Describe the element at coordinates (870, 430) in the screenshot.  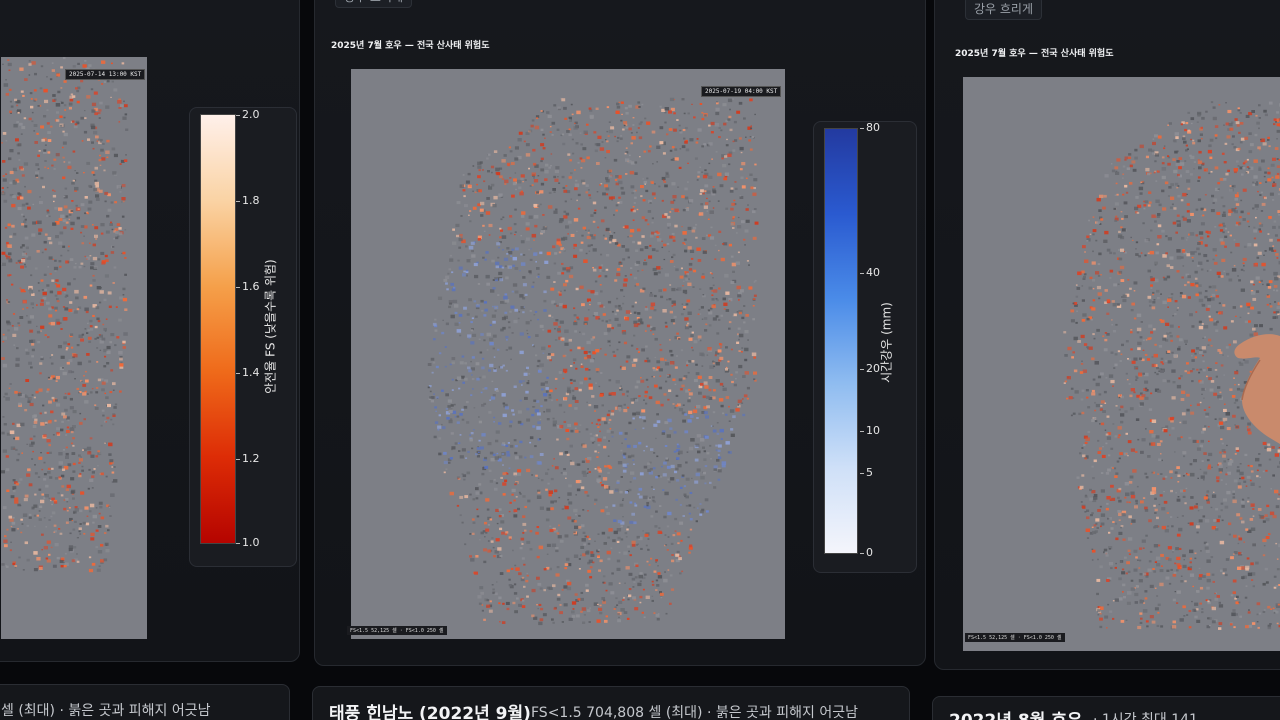
I see `rain-tick-10: 10` at that location.